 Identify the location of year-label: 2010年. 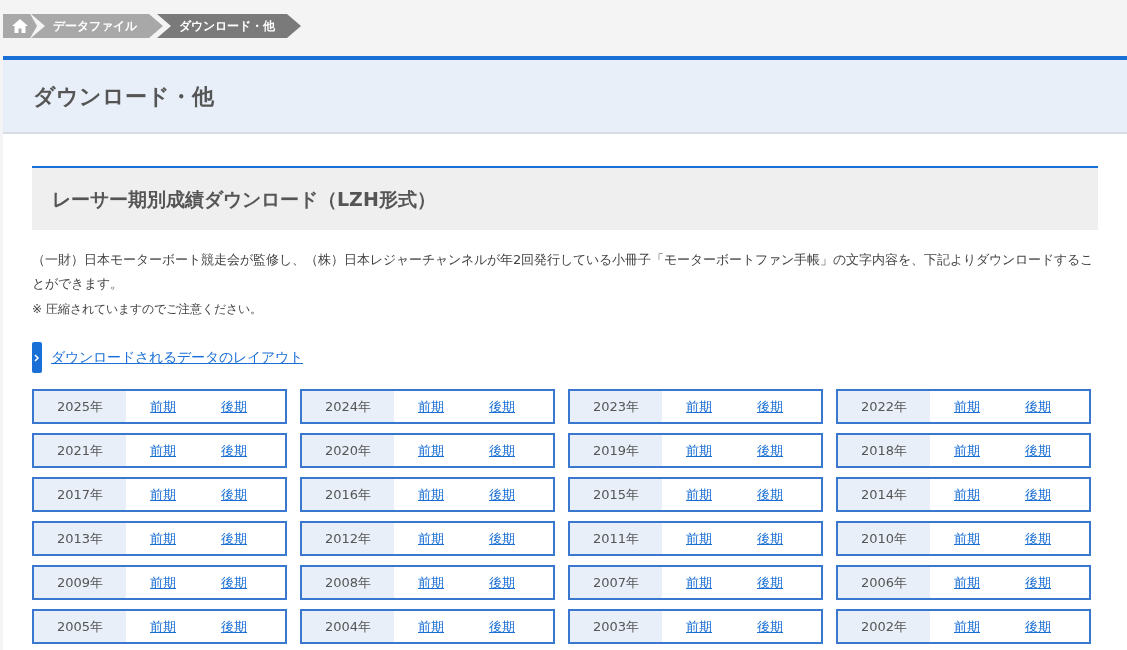
(884, 538).